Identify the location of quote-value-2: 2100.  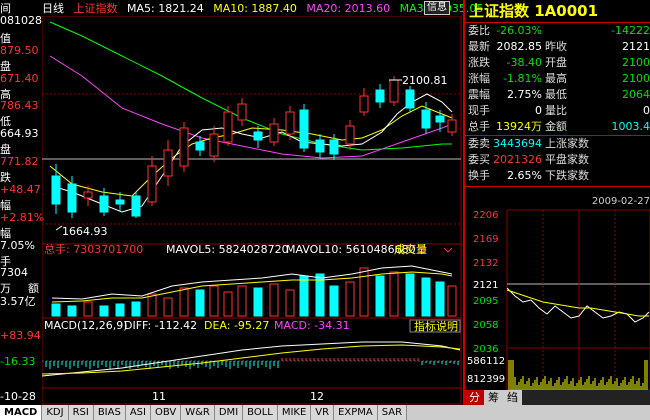
(636, 78).